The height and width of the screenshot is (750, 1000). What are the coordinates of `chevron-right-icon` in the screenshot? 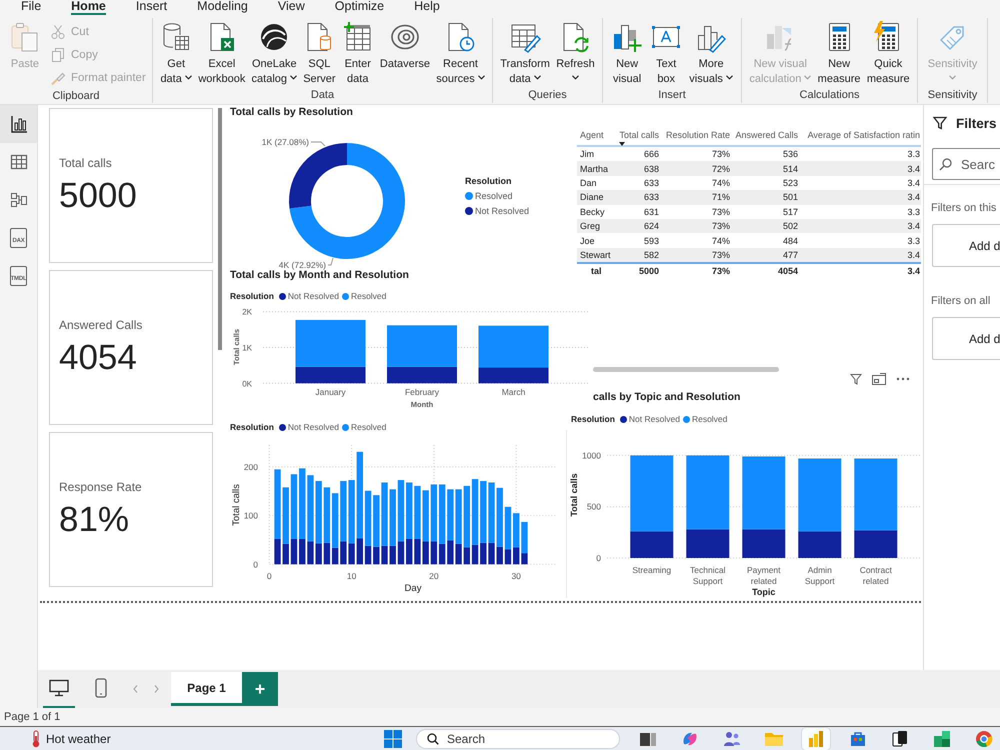 It's located at (156, 689).